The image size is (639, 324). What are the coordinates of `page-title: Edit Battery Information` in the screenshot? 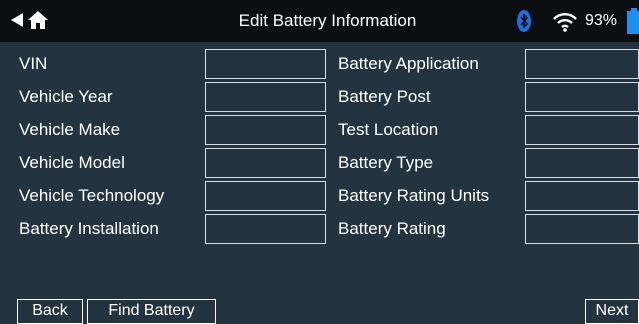 It's located at (327, 20).